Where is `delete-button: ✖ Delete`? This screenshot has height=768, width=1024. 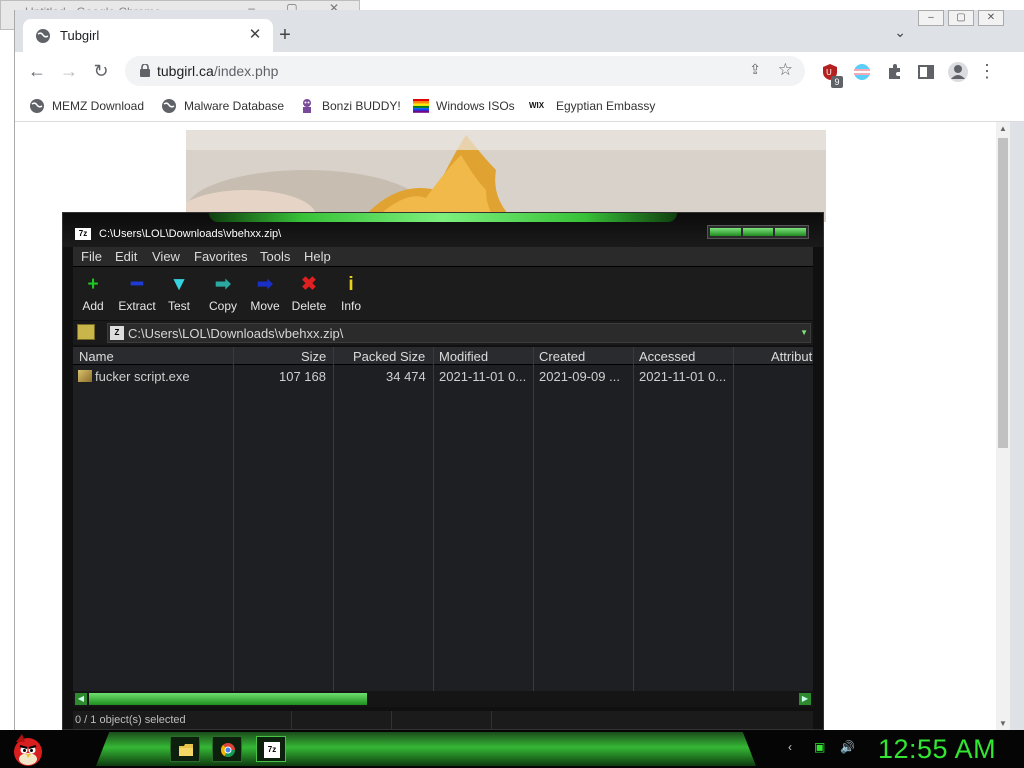
delete-button: ✖ Delete is located at coordinates (309, 294).